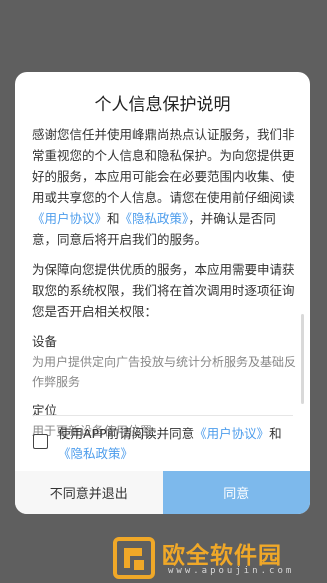  Describe the element at coordinates (95, 453) in the screenshot. I see `consent-privacy-policy-link: 《隐私政策》` at that location.